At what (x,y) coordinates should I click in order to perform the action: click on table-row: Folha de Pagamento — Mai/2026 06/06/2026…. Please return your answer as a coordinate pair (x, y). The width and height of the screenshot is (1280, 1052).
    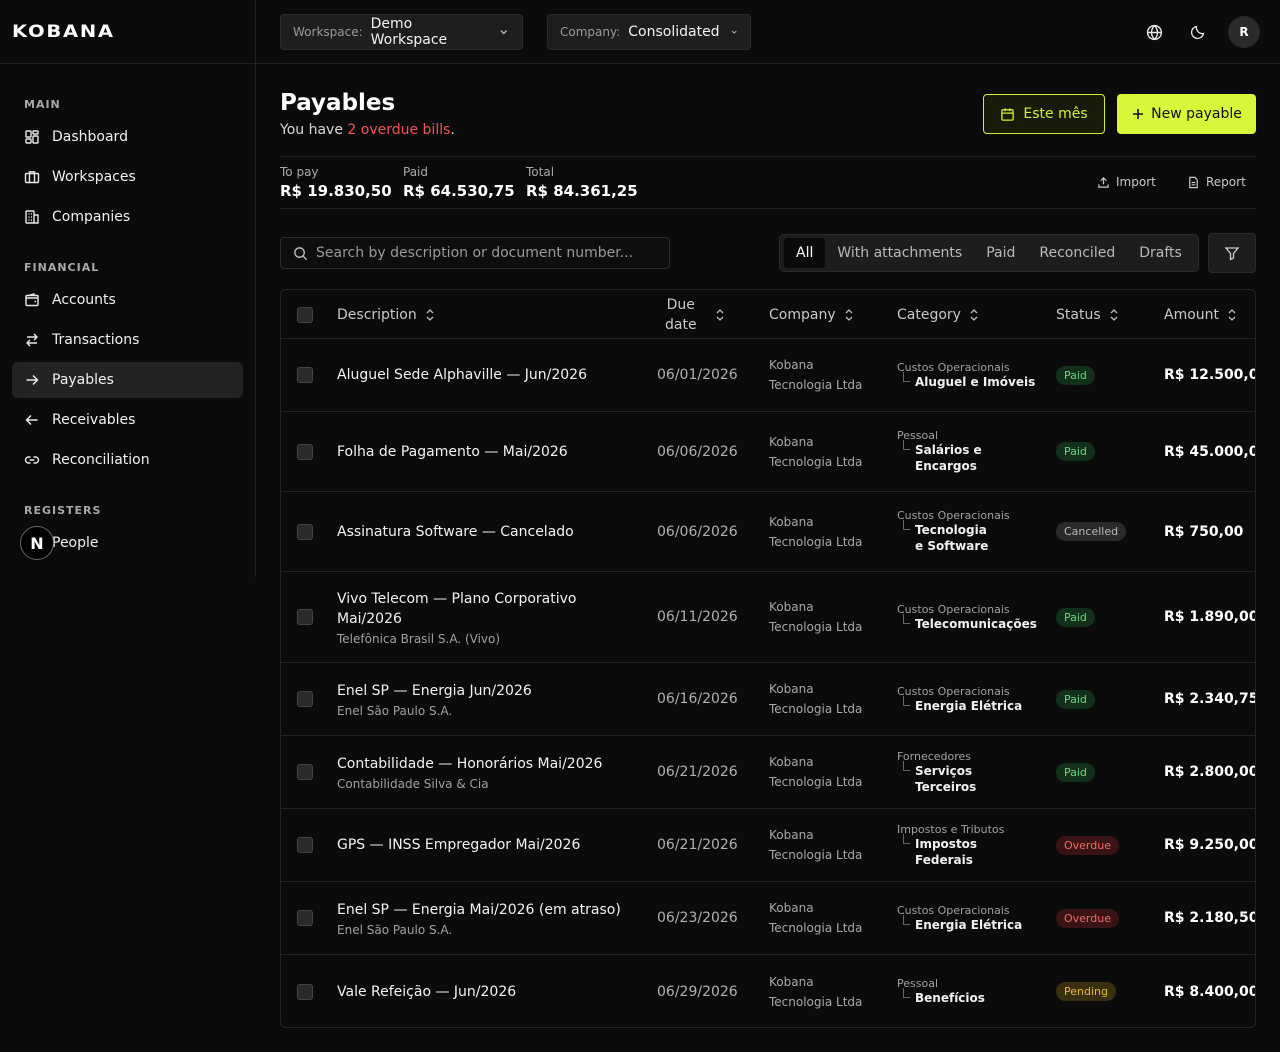
    Looking at the image, I should click on (768, 452).